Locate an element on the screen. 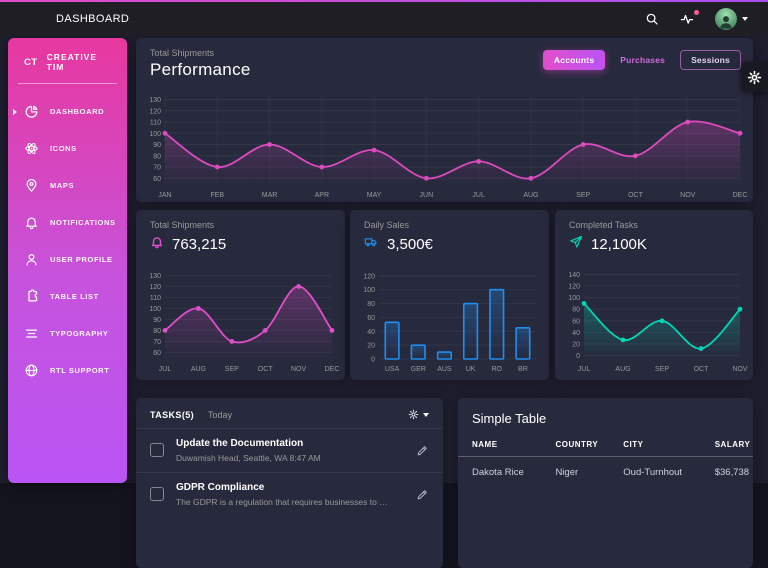 This screenshot has width=768, height=568. column-salary: SALARY is located at coordinates (730, 446).